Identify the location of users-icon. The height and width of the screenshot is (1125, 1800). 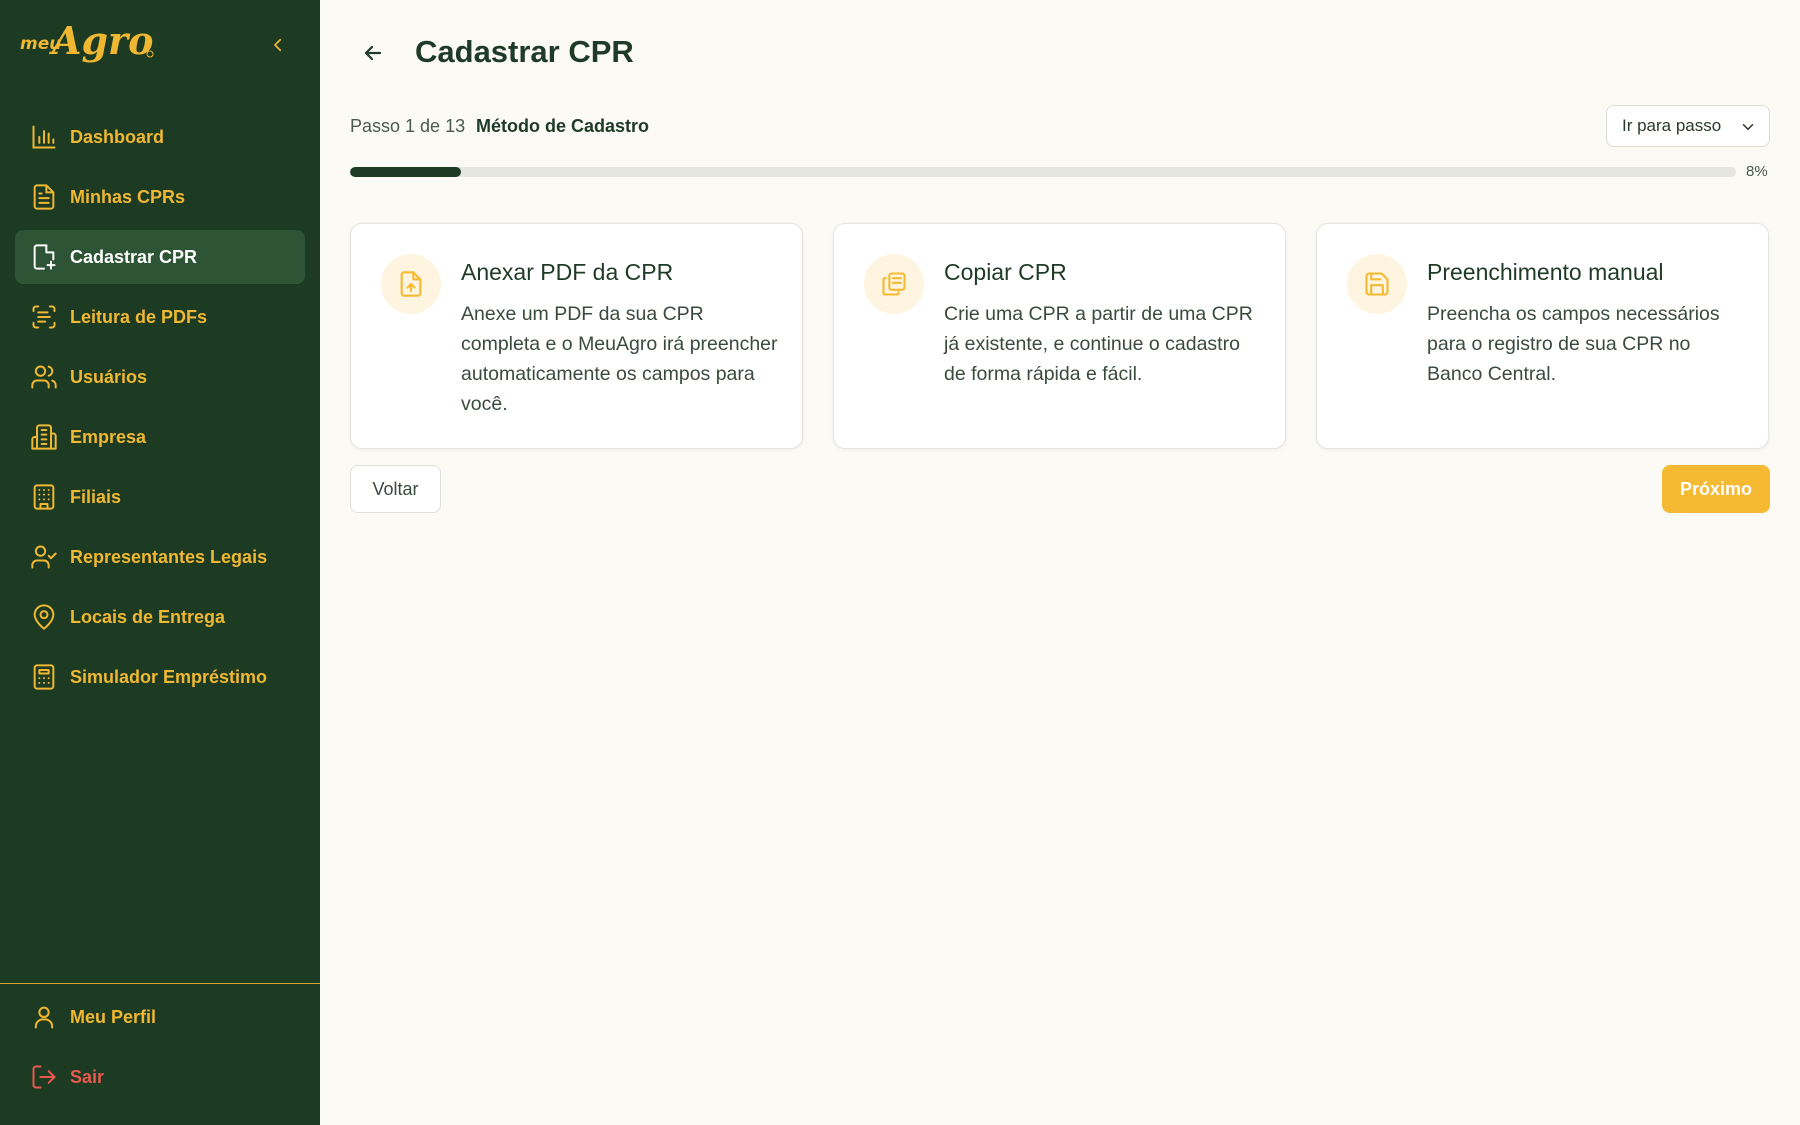
(44, 377).